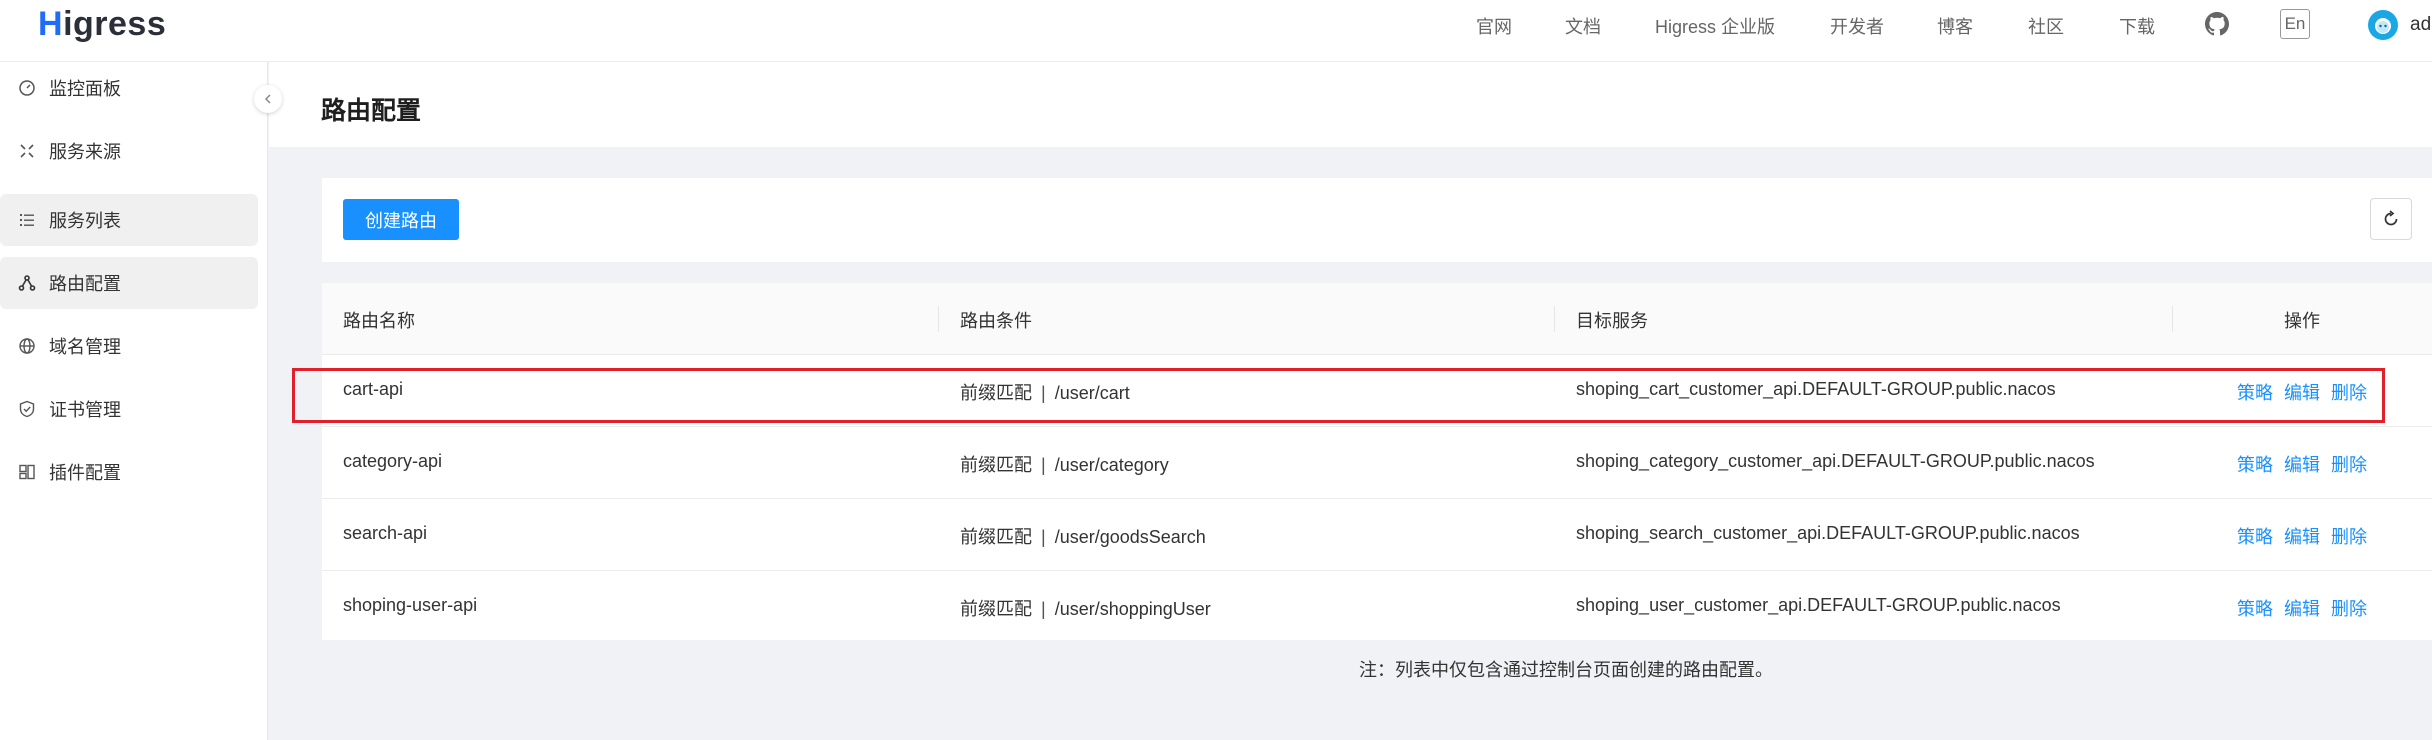 The height and width of the screenshot is (740, 2432). I want to click on page-header: 路由配置, so click(1350, 104).